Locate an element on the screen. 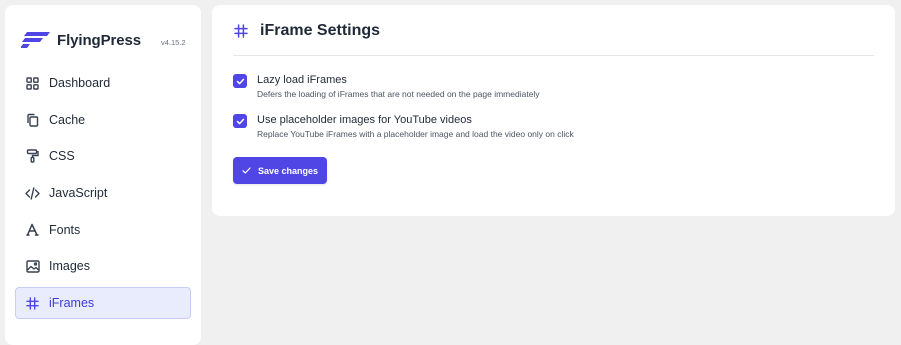 This screenshot has width=901, height=345. sidebar-item-iframes: iFrames is located at coordinates (103, 303).